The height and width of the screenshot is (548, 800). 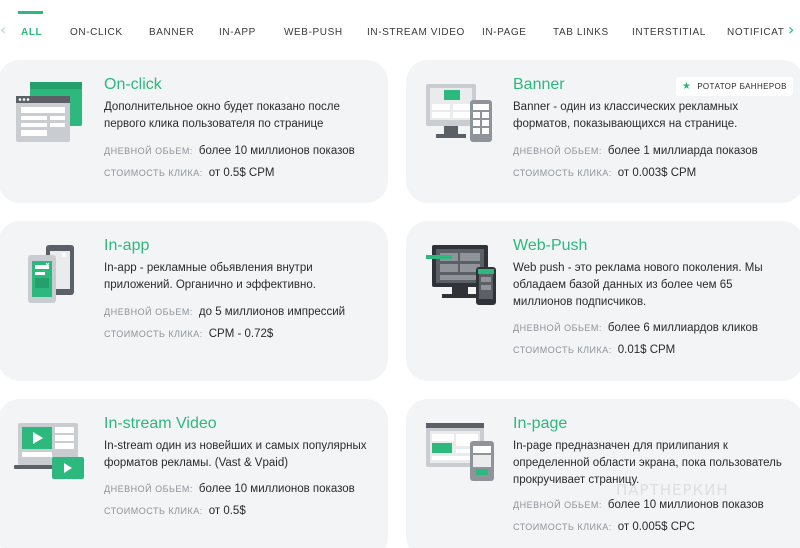 I want to click on click-price: СТОИМОСТЬ КЛИКА: CPM - 0.72$, so click(x=188, y=334).